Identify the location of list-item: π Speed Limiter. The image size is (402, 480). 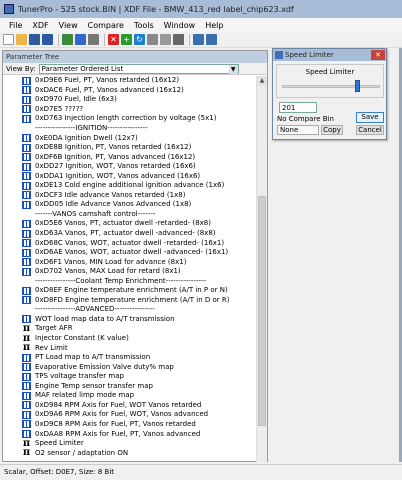
(130, 443).